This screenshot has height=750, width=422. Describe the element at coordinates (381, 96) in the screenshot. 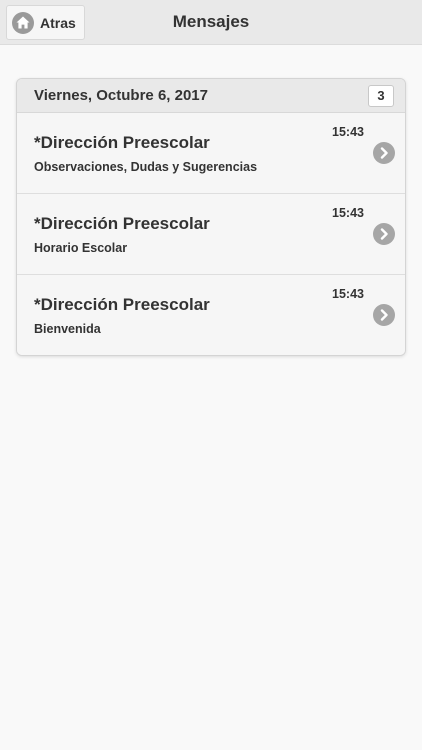

I see `count-badge: 3` at that location.